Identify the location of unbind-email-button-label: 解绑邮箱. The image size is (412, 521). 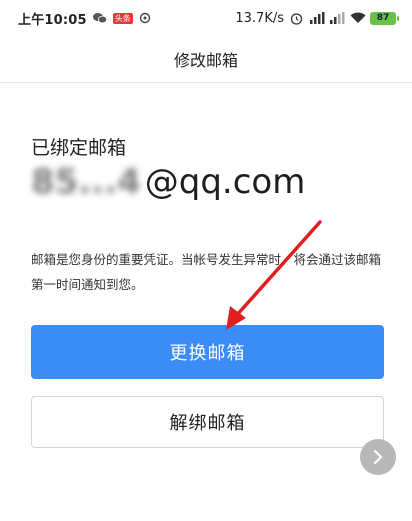
(207, 423).